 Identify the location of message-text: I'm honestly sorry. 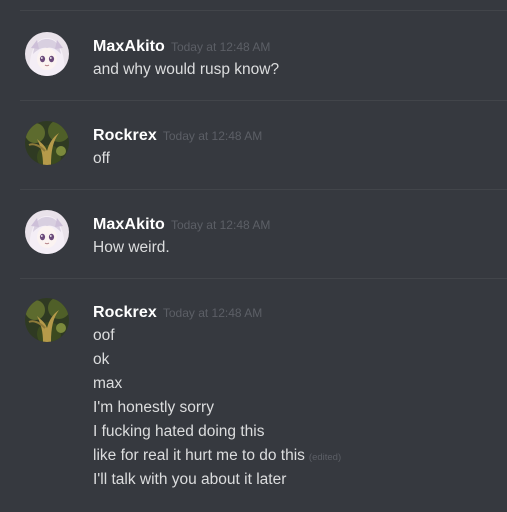
(153, 407).